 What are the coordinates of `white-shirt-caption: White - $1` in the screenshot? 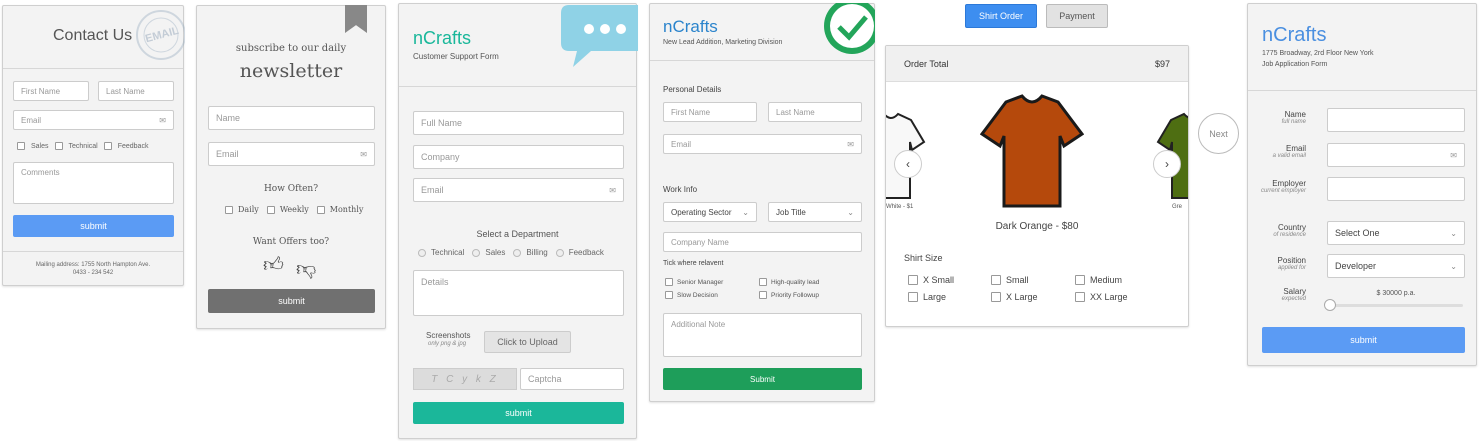 It's located at (900, 207).